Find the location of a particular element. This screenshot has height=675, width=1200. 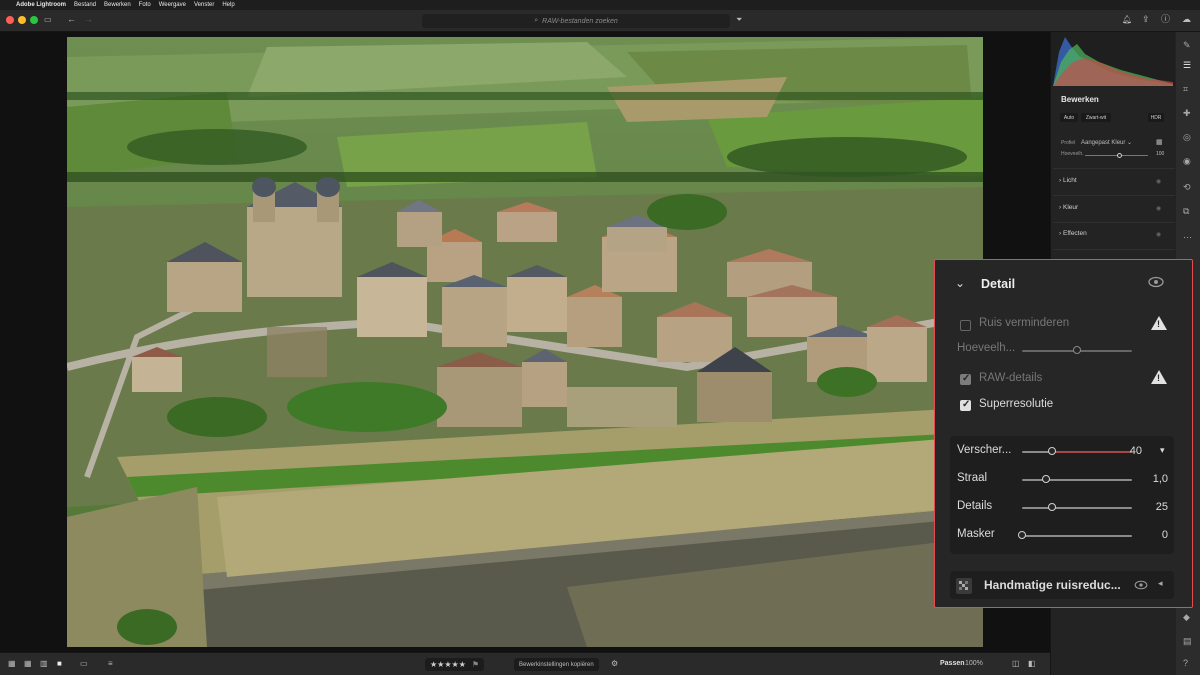

sharpening-value-3: 0 is located at coordinates (1153, 535).